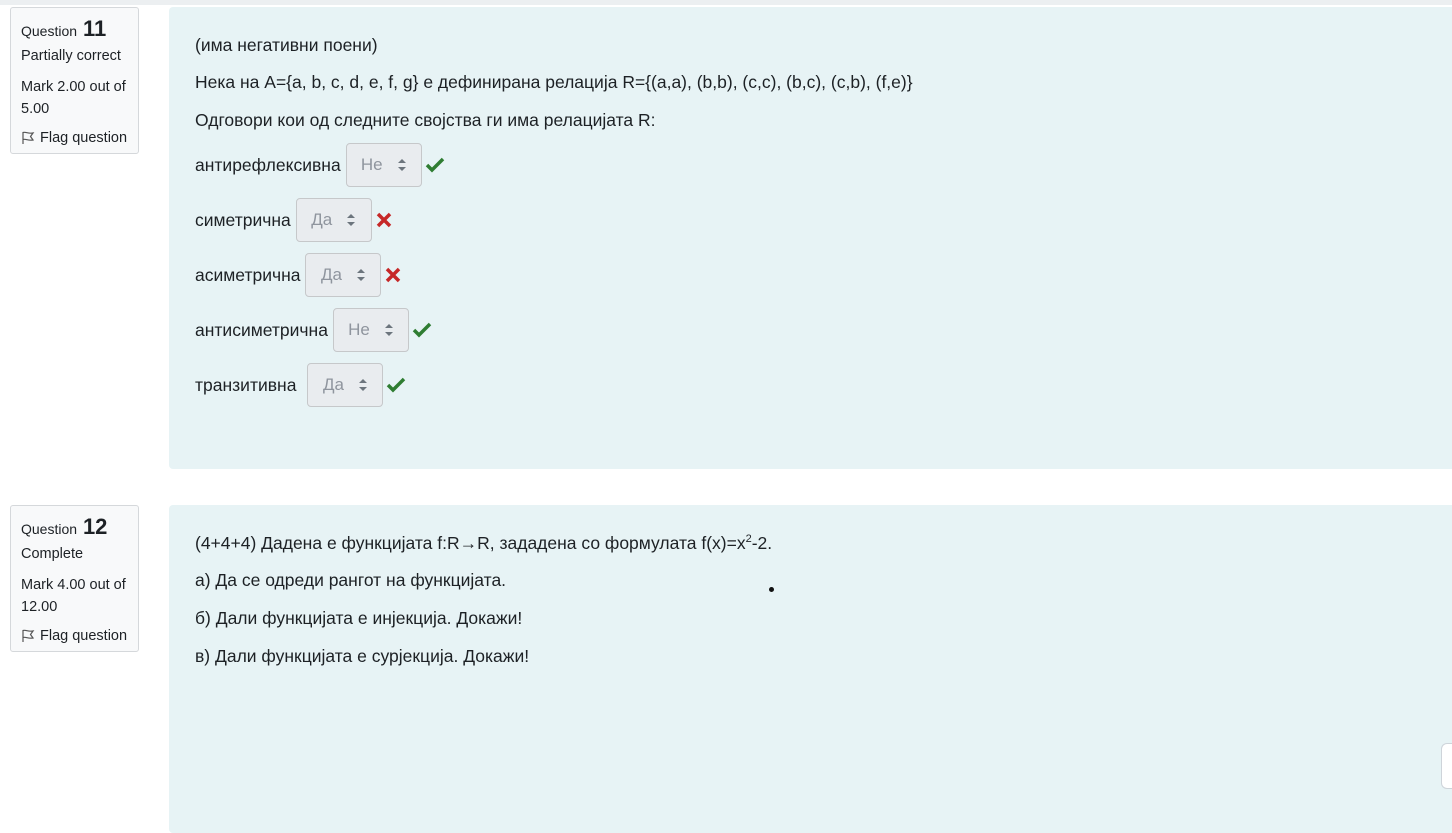 The height and width of the screenshot is (833, 1452). What do you see at coordinates (73, 596) in the screenshot?
I see `question-mark: Mark 4.00 out of 12.00` at bounding box center [73, 596].